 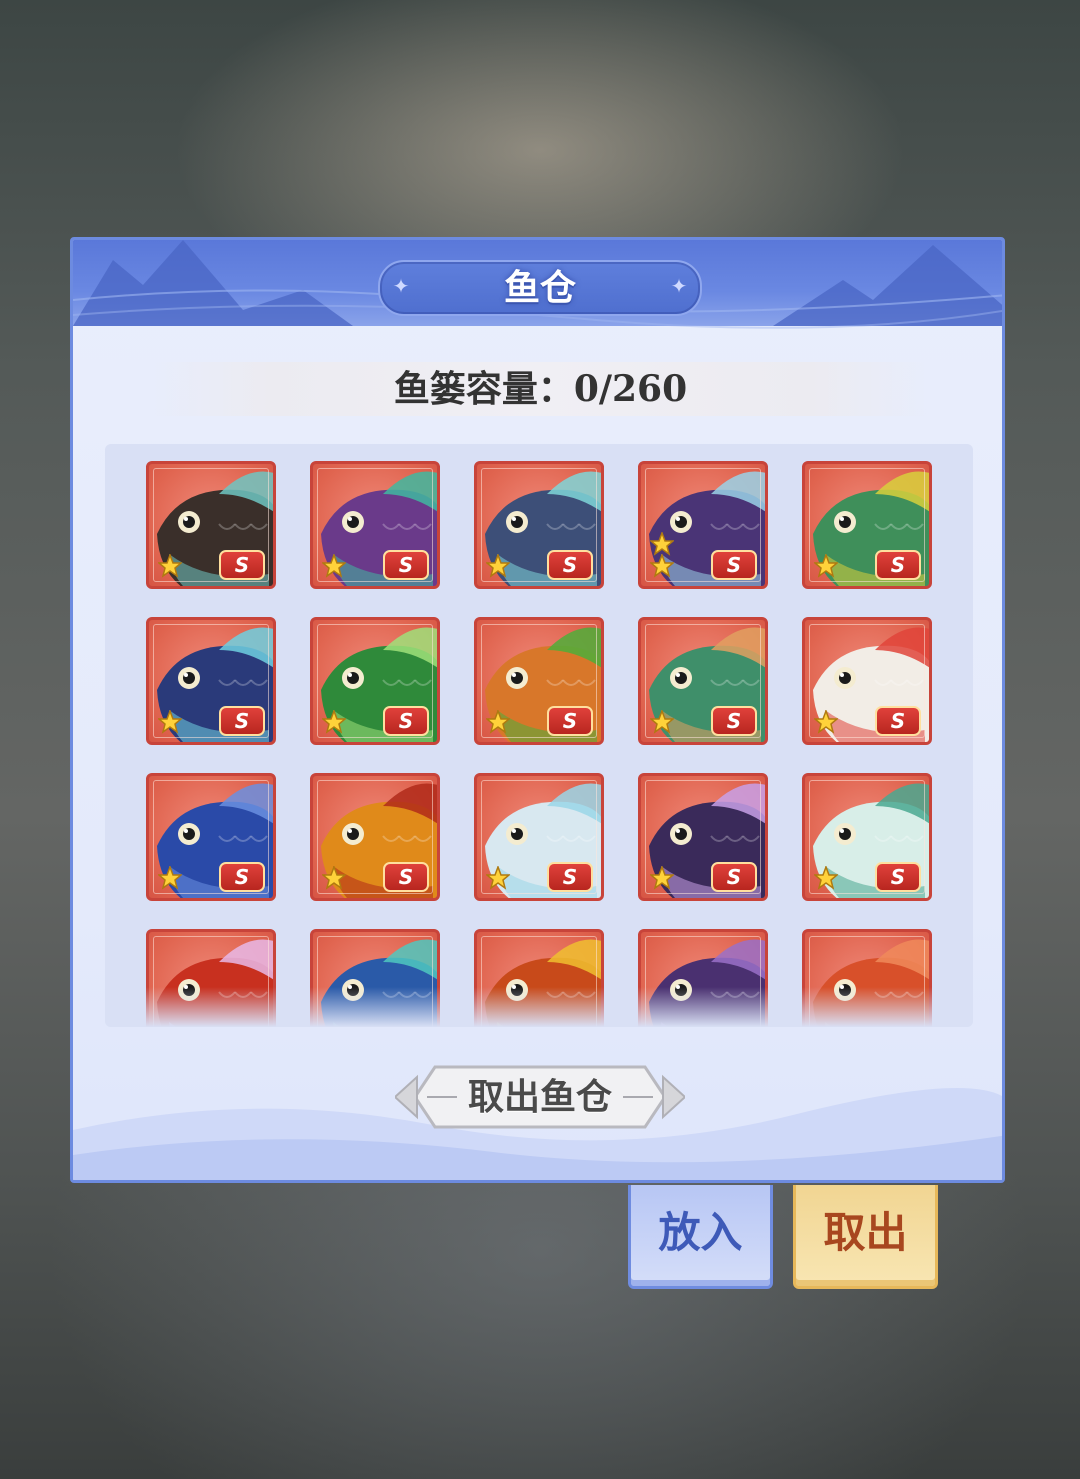 I want to click on panel-header: ✦ ✦ 鱼仓, so click(x=537, y=284).